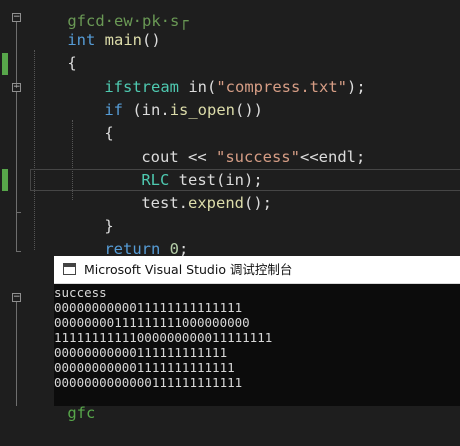 This screenshot has height=446, width=460. I want to click on console-output-line: 00000000111111111000000000, so click(152, 322).